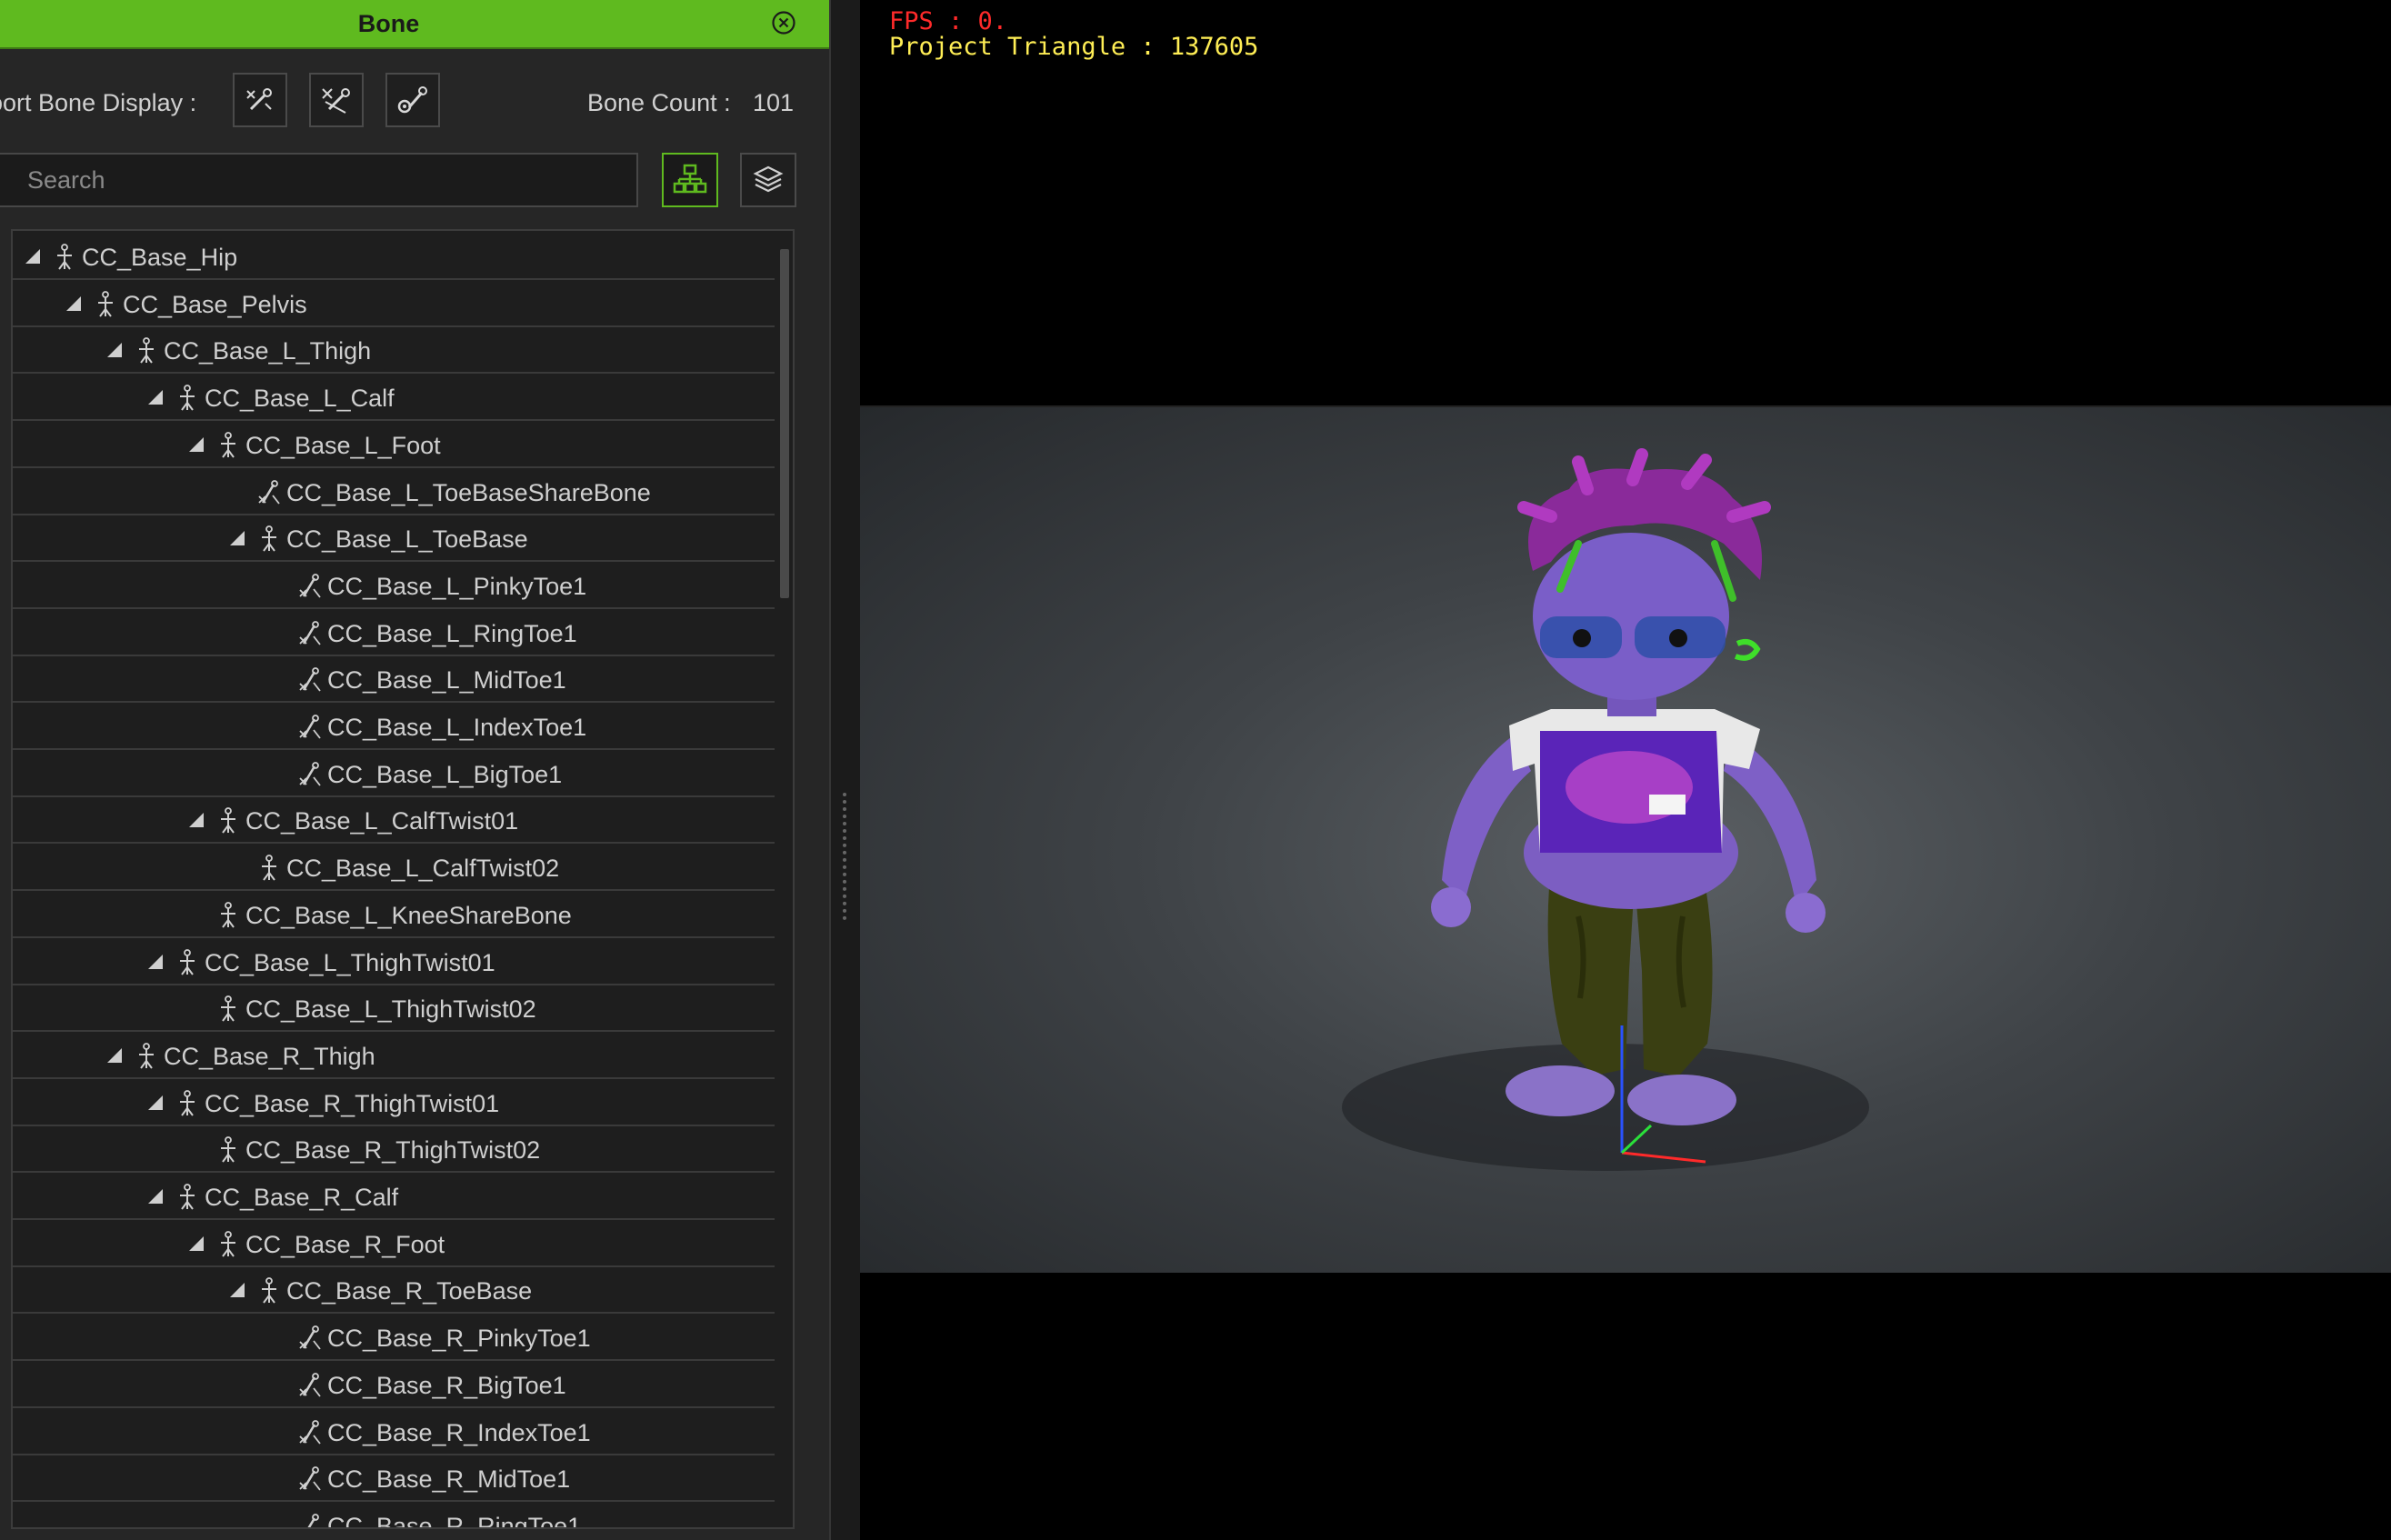 The height and width of the screenshot is (1540, 2391). What do you see at coordinates (394, 1291) in the screenshot?
I see `tree-row: CC_Base_R_ToeBase` at bounding box center [394, 1291].